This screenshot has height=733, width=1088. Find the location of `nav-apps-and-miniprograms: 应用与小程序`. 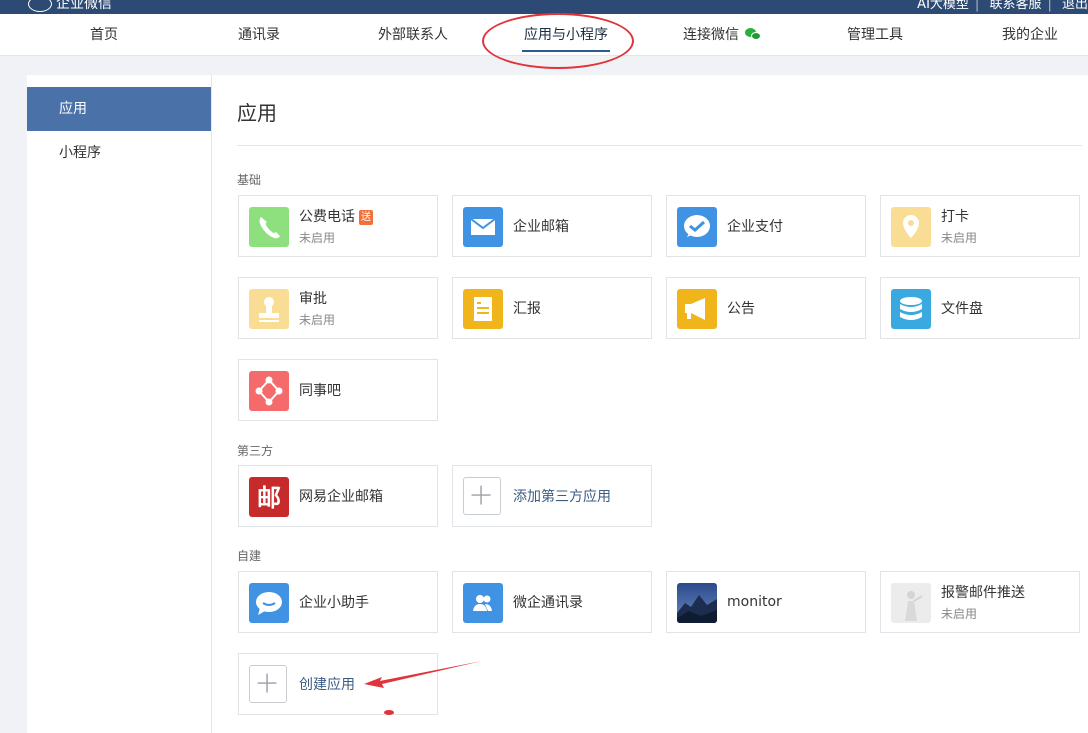

nav-apps-and-miniprograms: 应用与小程序 is located at coordinates (566, 35).